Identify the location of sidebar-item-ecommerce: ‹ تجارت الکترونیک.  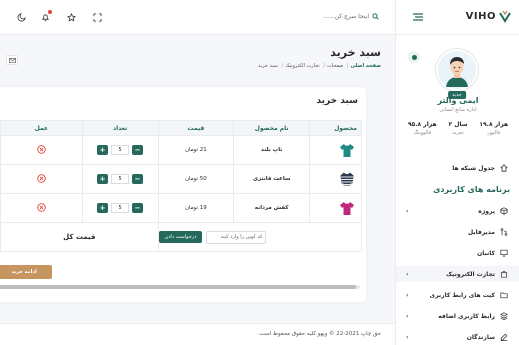
(457, 274).